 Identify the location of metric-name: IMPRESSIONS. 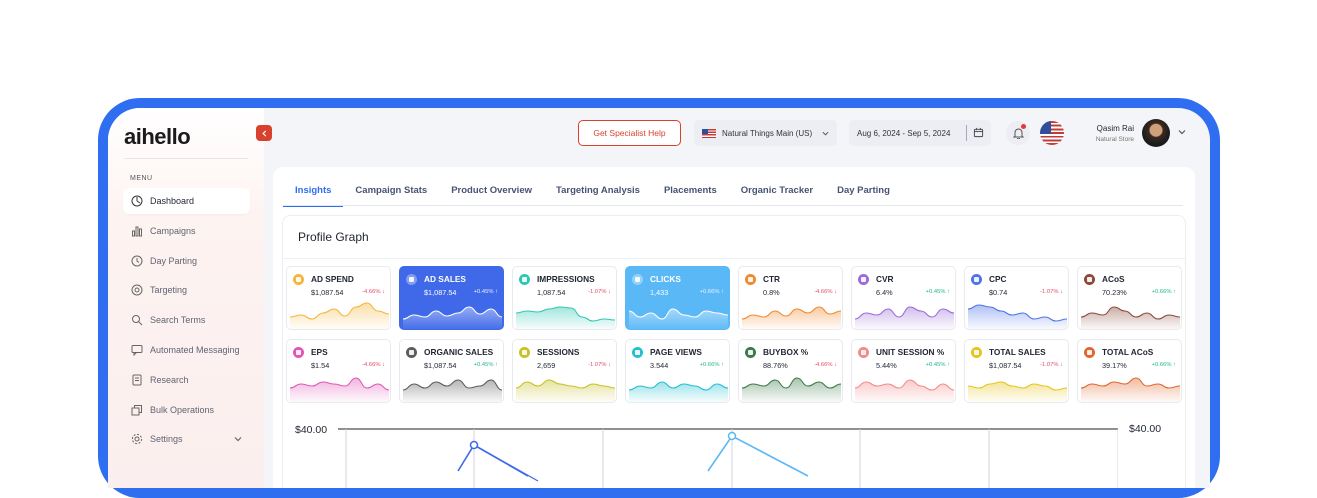
(566, 279).